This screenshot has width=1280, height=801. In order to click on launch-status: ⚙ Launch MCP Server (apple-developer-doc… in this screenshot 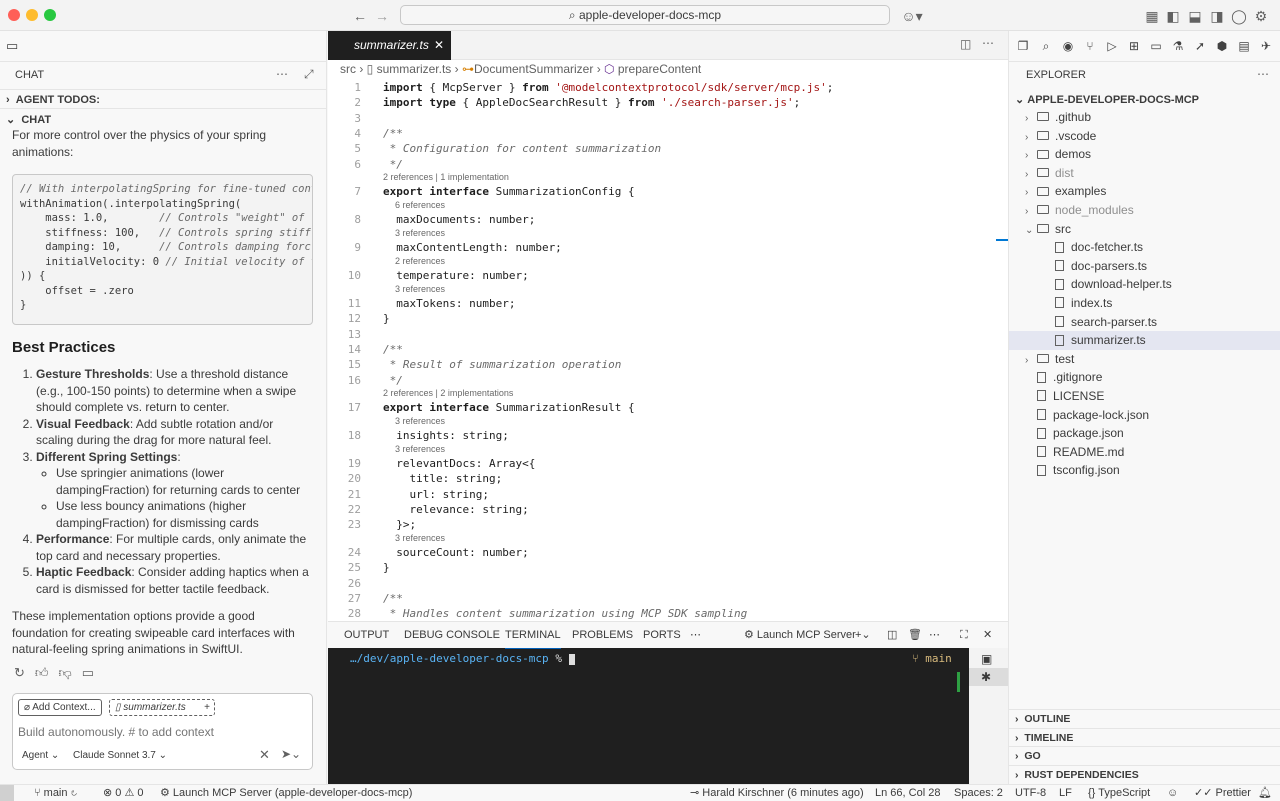, I will do `click(286, 793)`.